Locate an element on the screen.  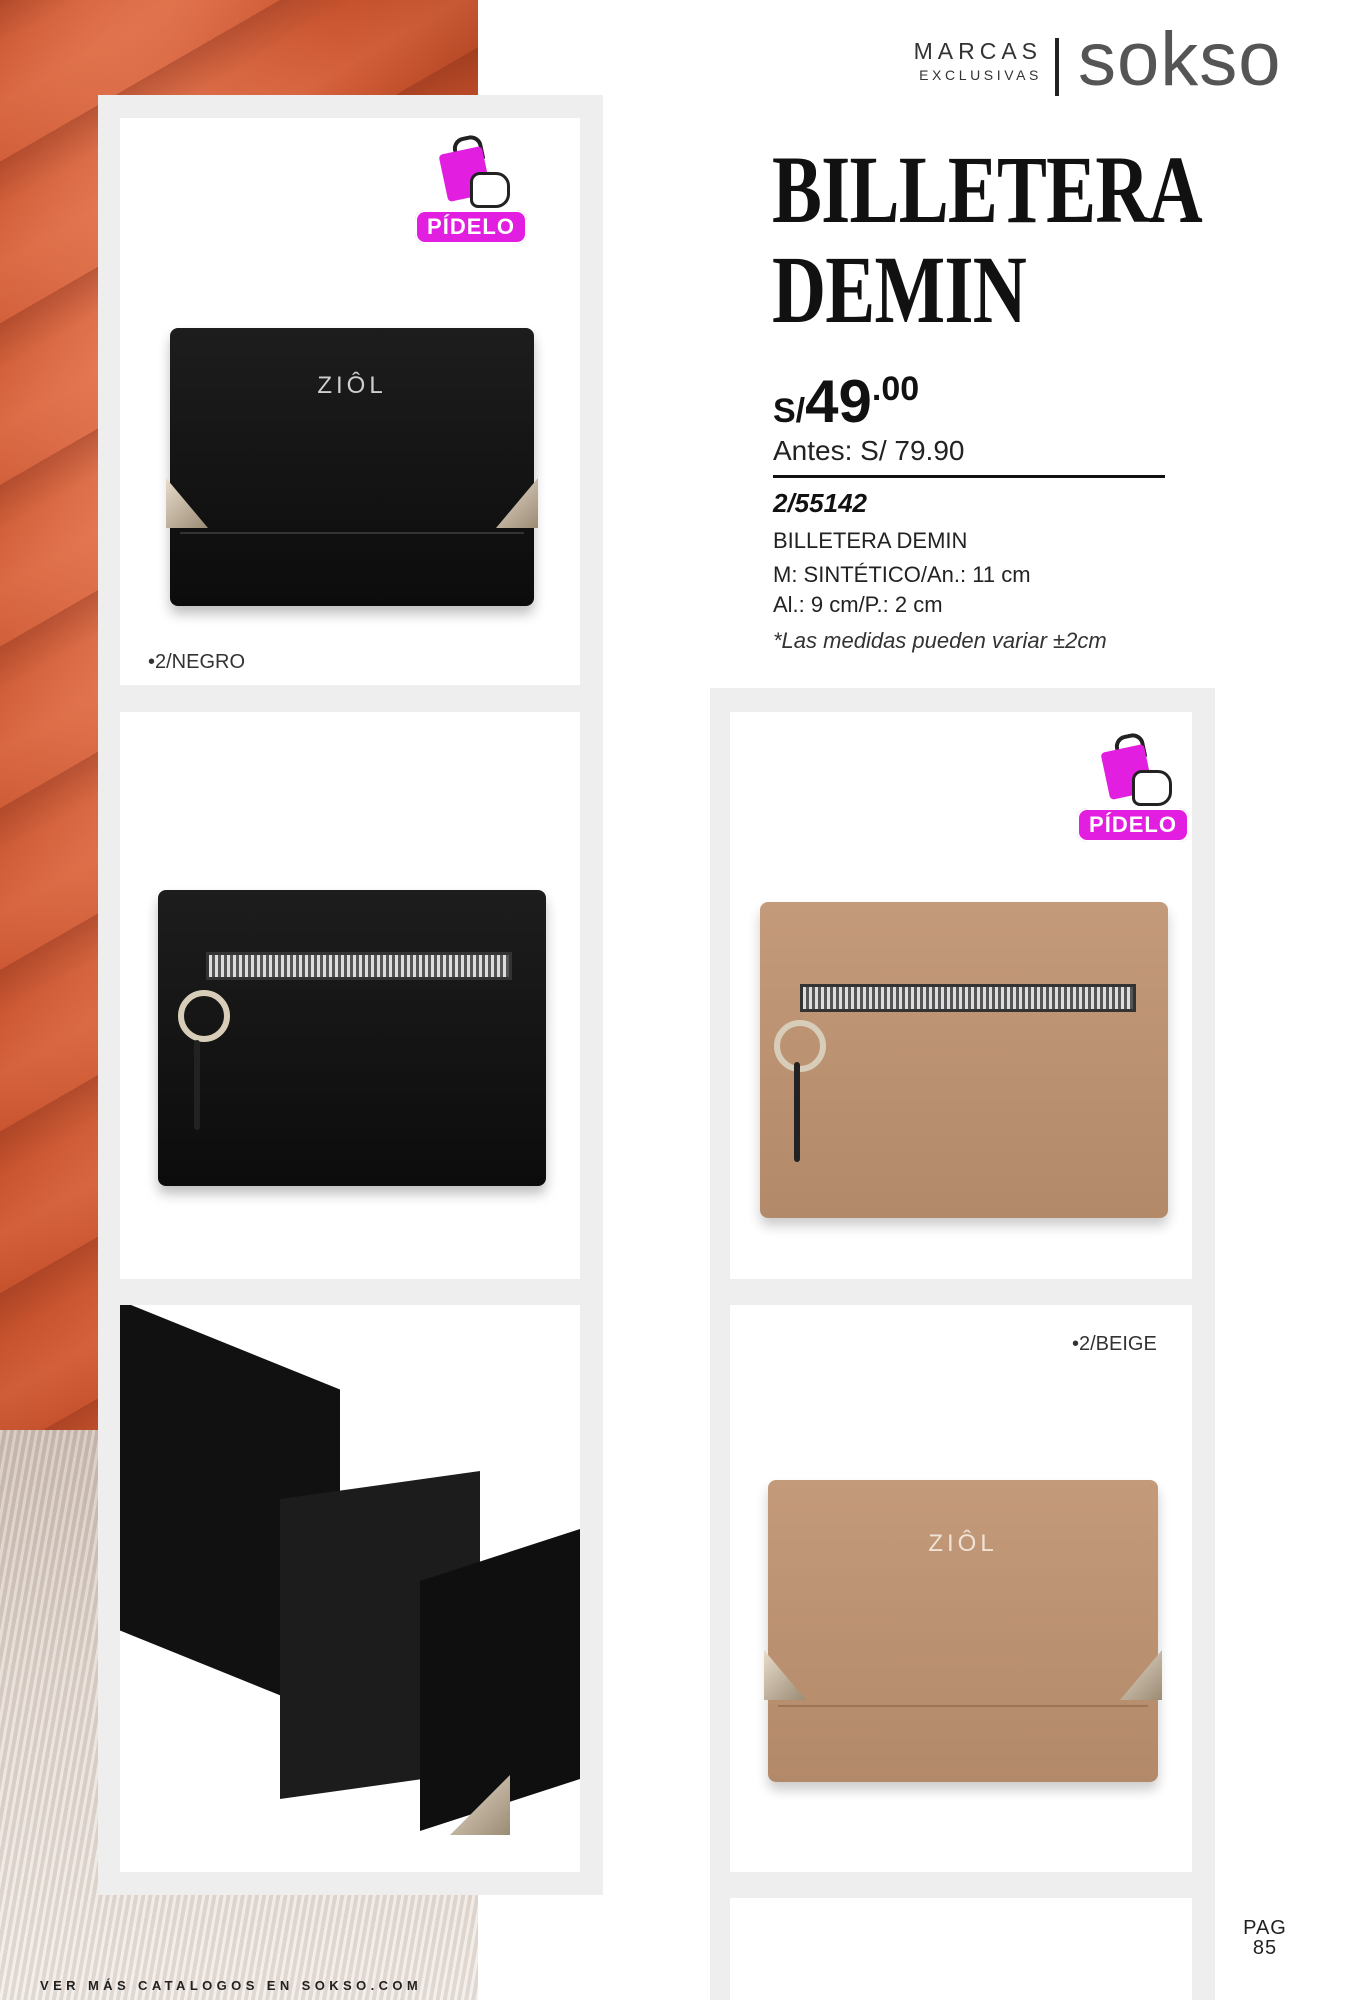
page-number: PAG 85 is located at coordinates (1265, 1938).